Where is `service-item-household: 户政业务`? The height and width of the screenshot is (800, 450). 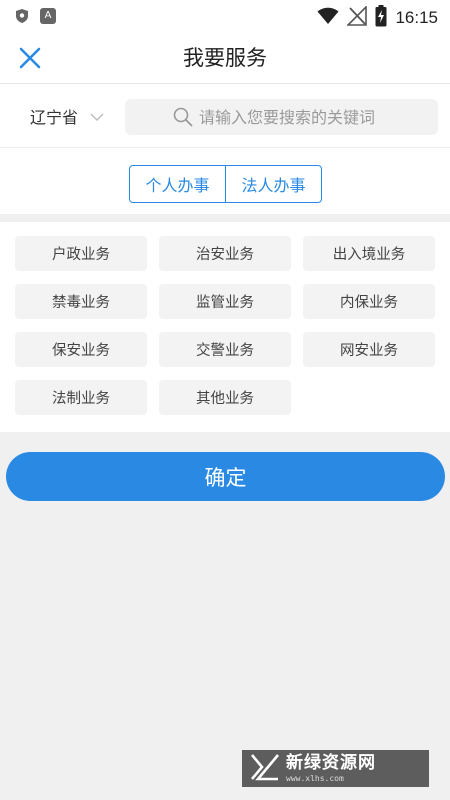 service-item-household: 户政业务 is located at coordinates (81, 253).